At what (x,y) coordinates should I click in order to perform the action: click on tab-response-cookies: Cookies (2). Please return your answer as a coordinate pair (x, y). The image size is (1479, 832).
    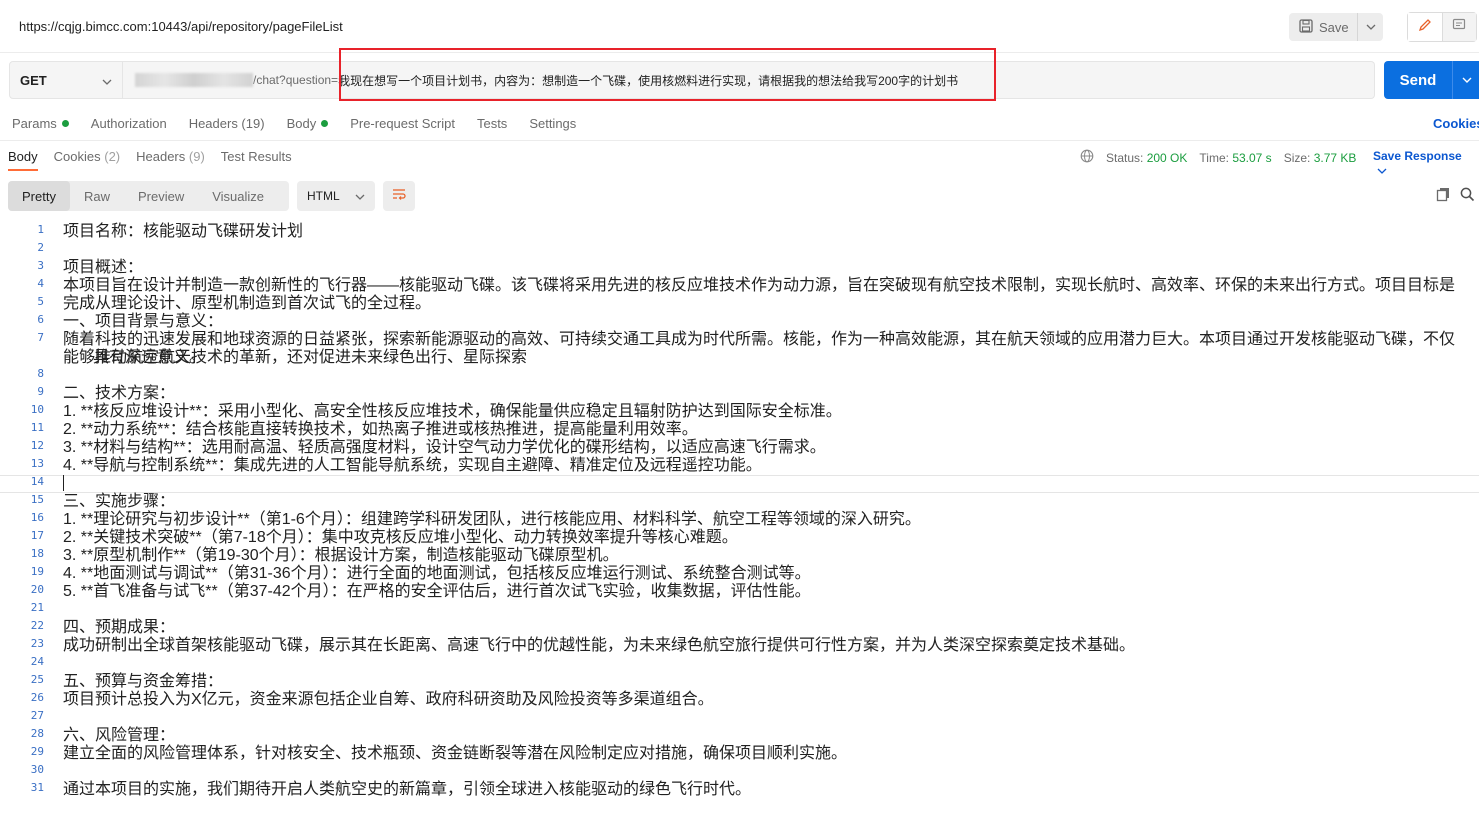
    Looking at the image, I should click on (87, 156).